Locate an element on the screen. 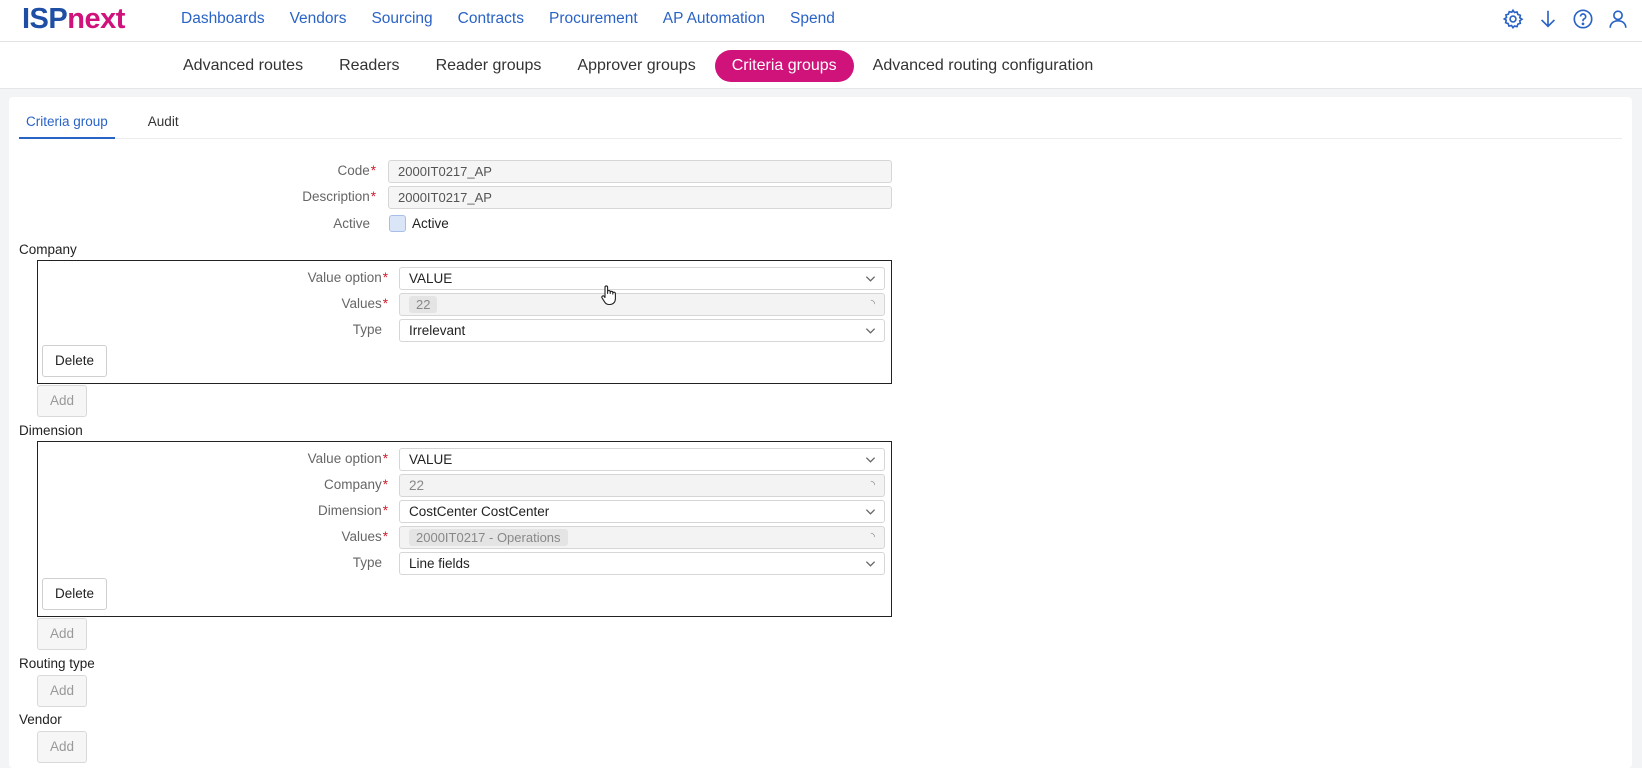 Image resolution: width=1642 pixels, height=768 pixels. dimension-dimension-select: CostCenter CostCenter is located at coordinates (642, 511).